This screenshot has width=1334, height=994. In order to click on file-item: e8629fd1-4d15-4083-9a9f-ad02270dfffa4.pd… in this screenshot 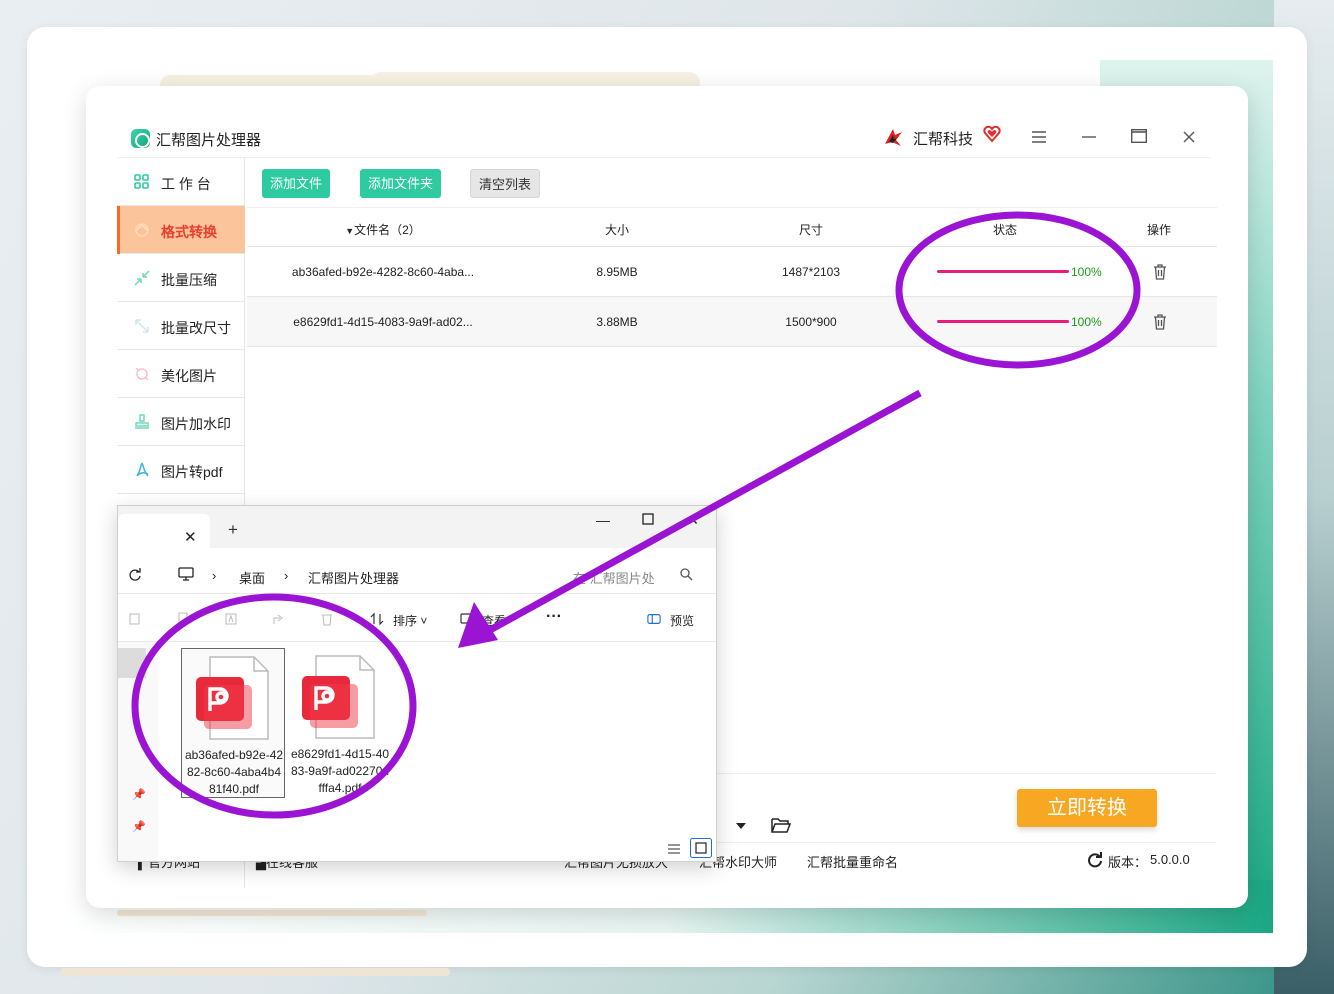, I will do `click(340, 723)`.